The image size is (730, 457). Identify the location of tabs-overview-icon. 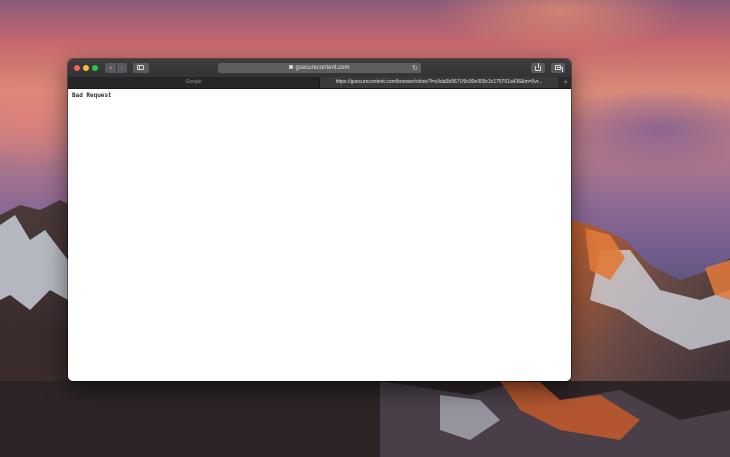
(559, 68).